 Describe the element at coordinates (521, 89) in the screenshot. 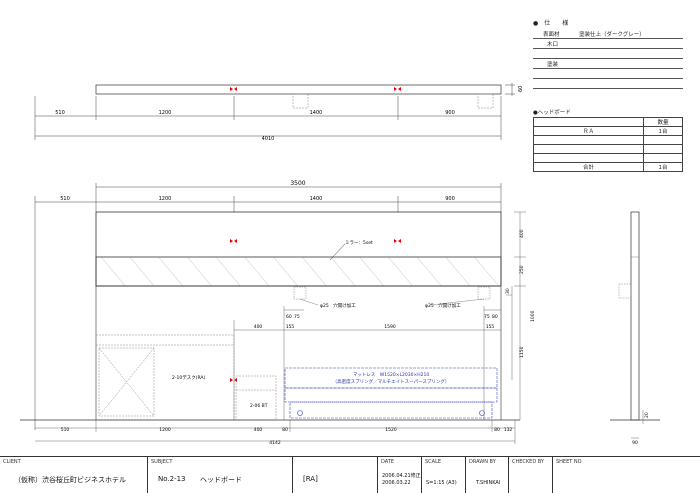

I see `plan-depth: 60` at that location.